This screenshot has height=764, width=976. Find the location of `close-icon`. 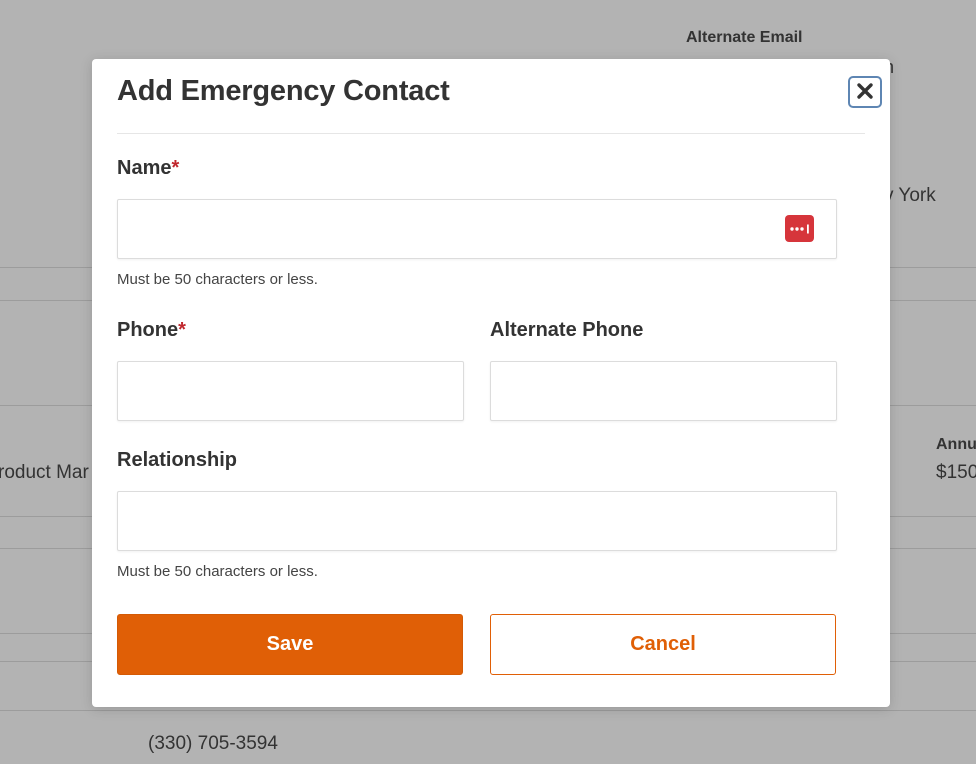

close-icon is located at coordinates (865, 92).